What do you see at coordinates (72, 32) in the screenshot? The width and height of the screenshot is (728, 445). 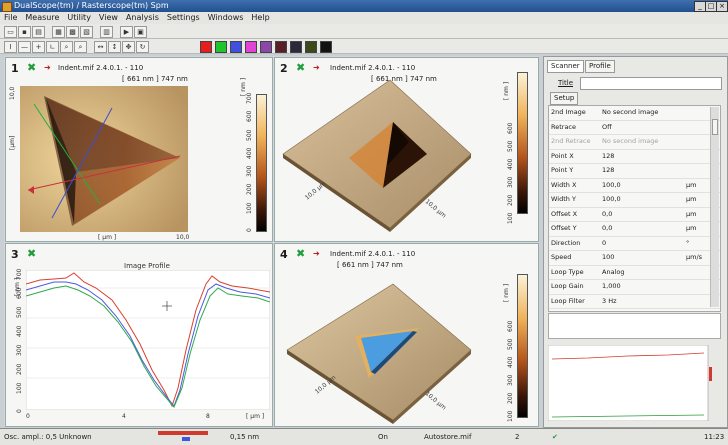 I see `photo-icon: ▩` at bounding box center [72, 32].